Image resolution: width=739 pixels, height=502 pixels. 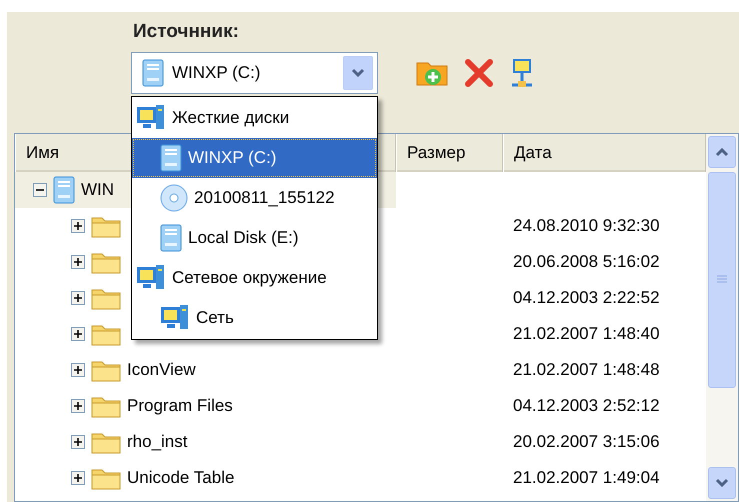 What do you see at coordinates (174, 198) in the screenshot?
I see `disc-icon` at bounding box center [174, 198].